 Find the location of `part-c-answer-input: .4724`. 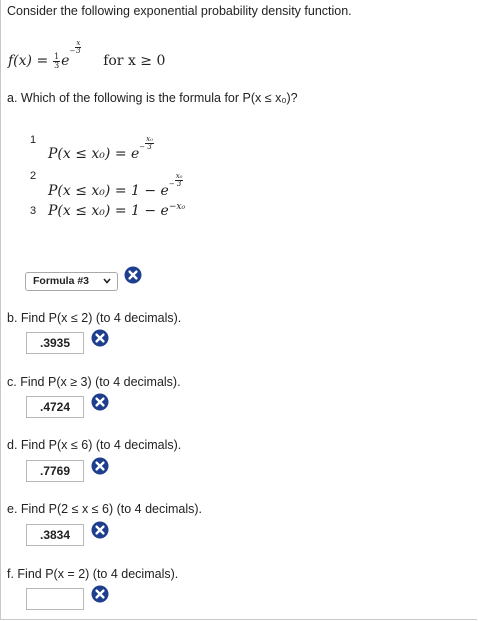

part-c-answer-input: .4724 is located at coordinates (55, 407).